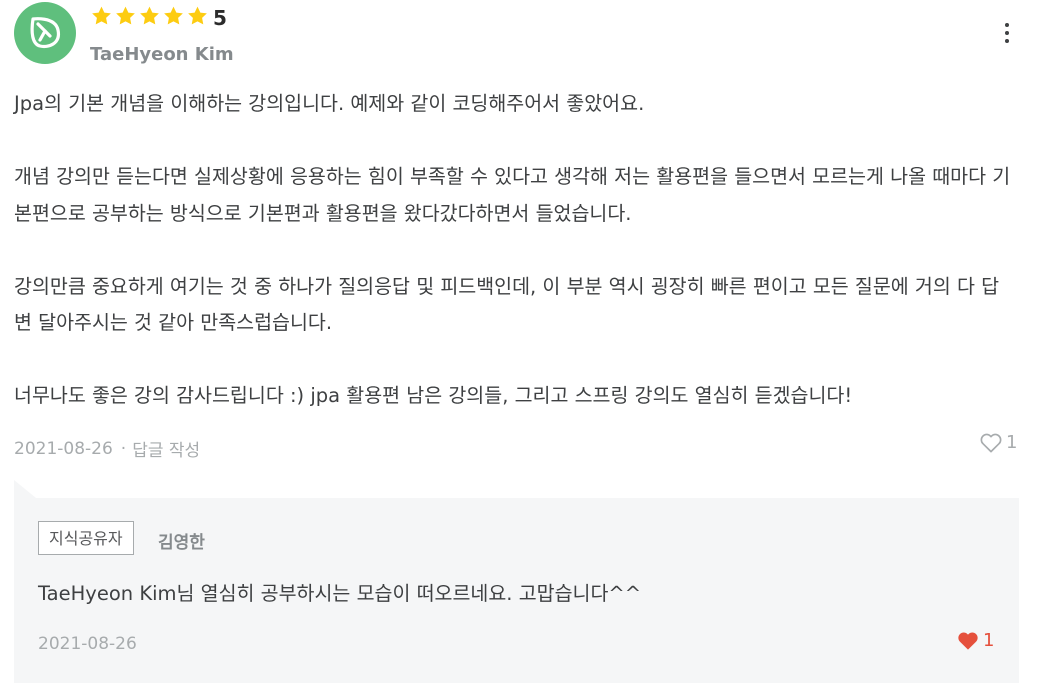  Describe the element at coordinates (63, 448) in the screenshot. I see `review-date: 2021-08-26` at that location.